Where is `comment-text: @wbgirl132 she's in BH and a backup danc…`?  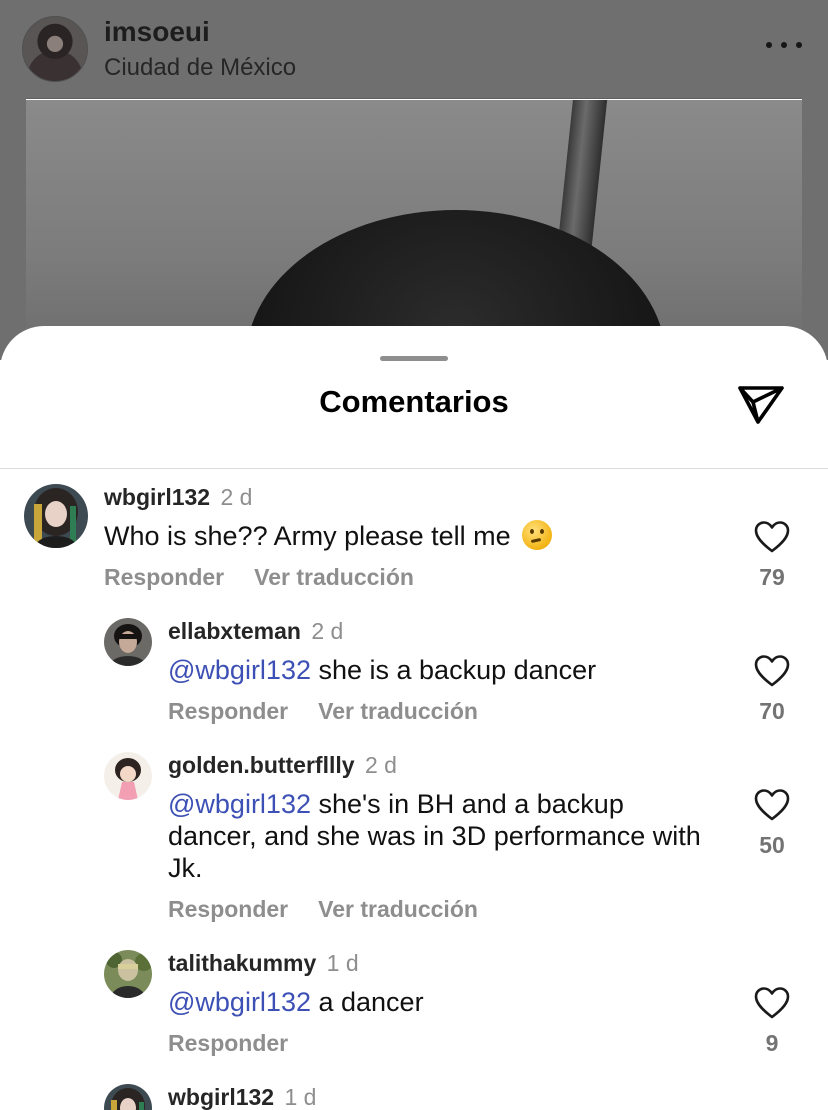
comment-text: @wbgirl132 she's in BH and a backup danc… is located at coordinates (438, 836).